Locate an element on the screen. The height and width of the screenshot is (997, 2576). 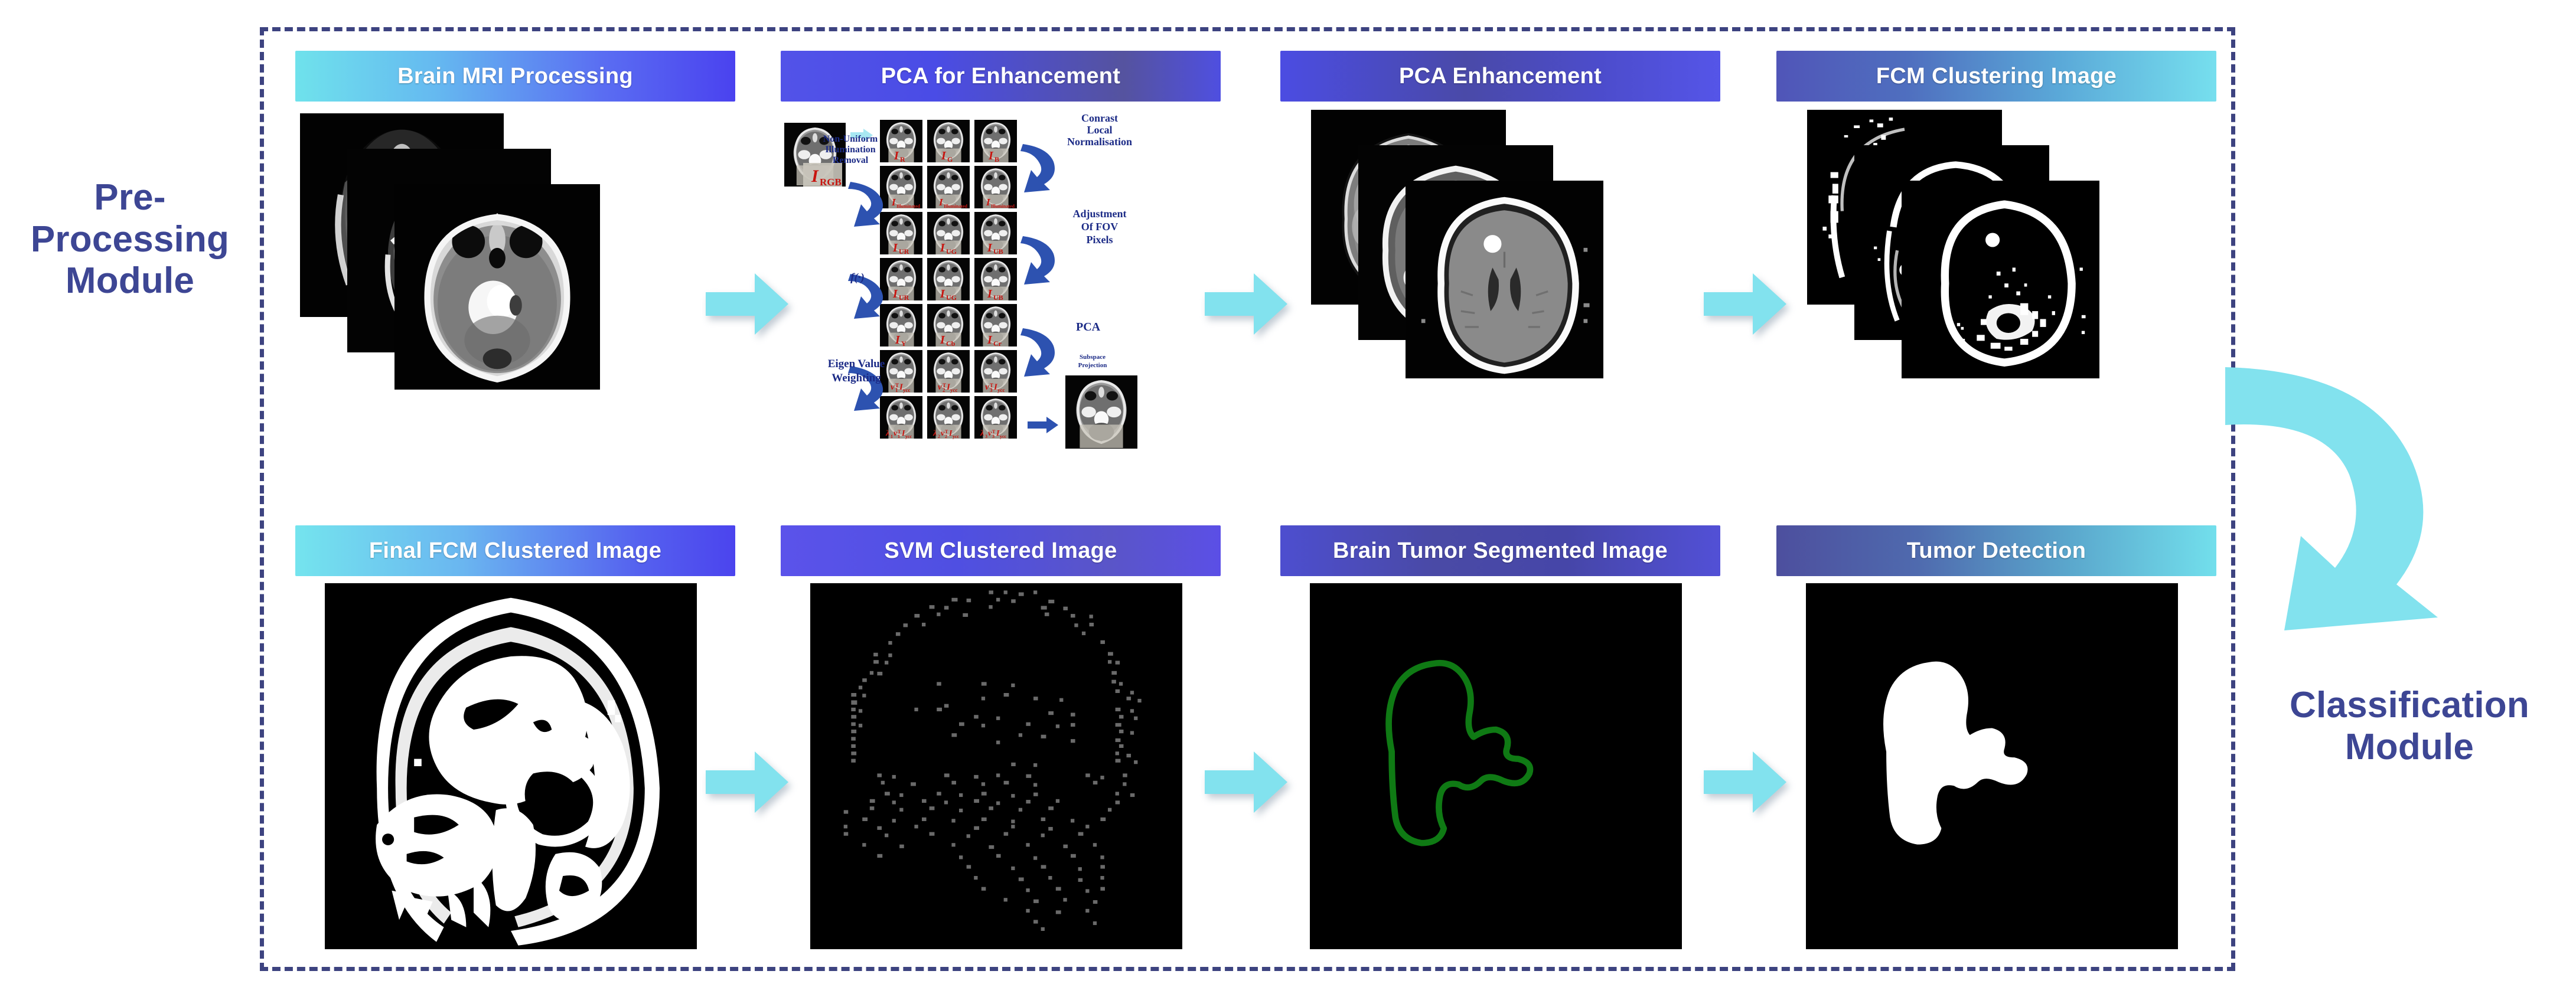
pca-label-pca: PCA is located at coordinates (1088, 328).